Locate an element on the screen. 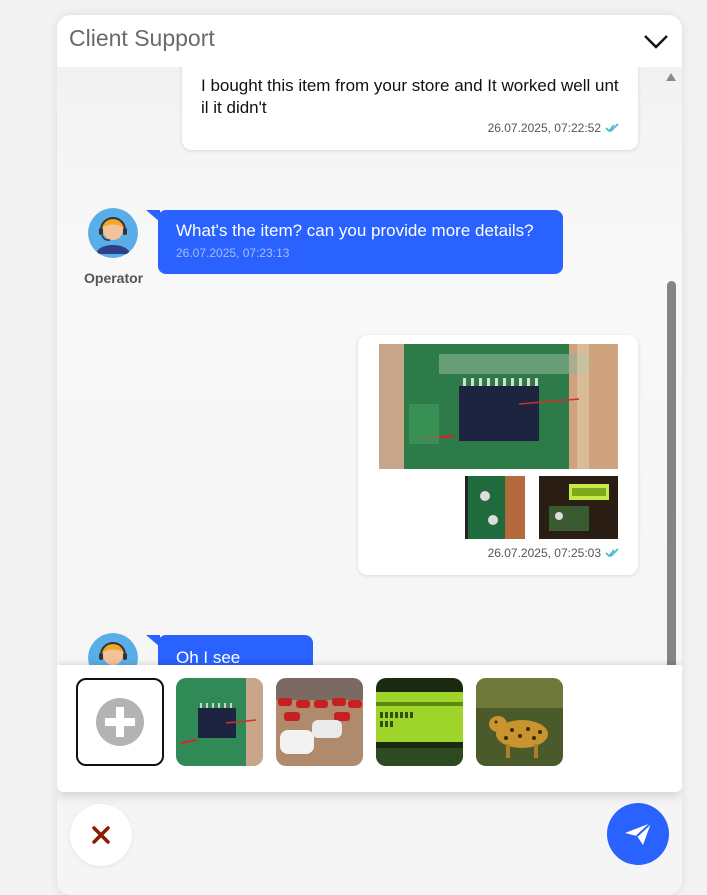  collapse-button is located at coordinates (656, 41).